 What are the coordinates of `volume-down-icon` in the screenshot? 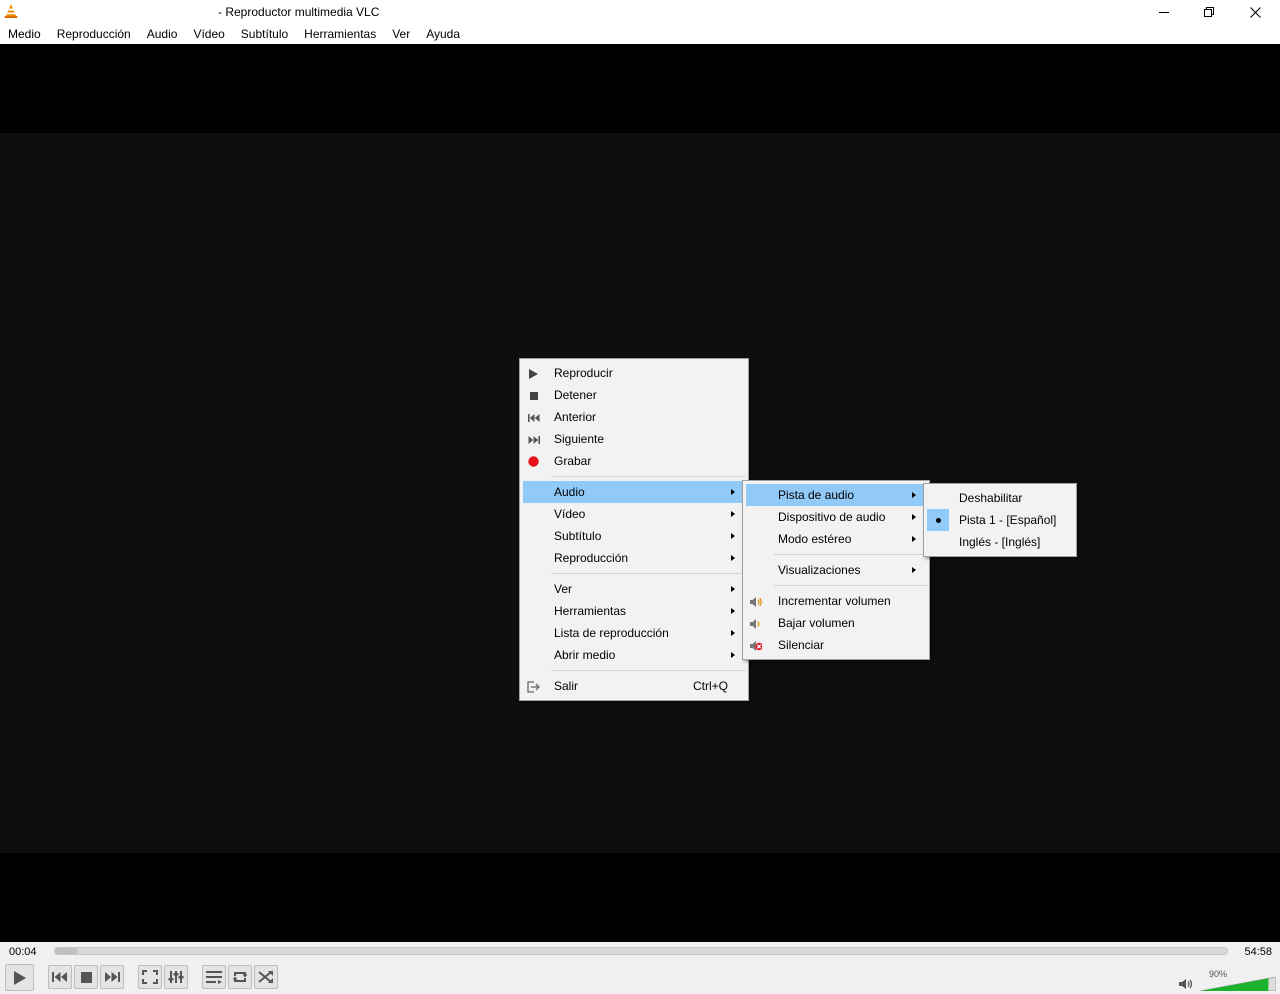 It's located at (755, 623).